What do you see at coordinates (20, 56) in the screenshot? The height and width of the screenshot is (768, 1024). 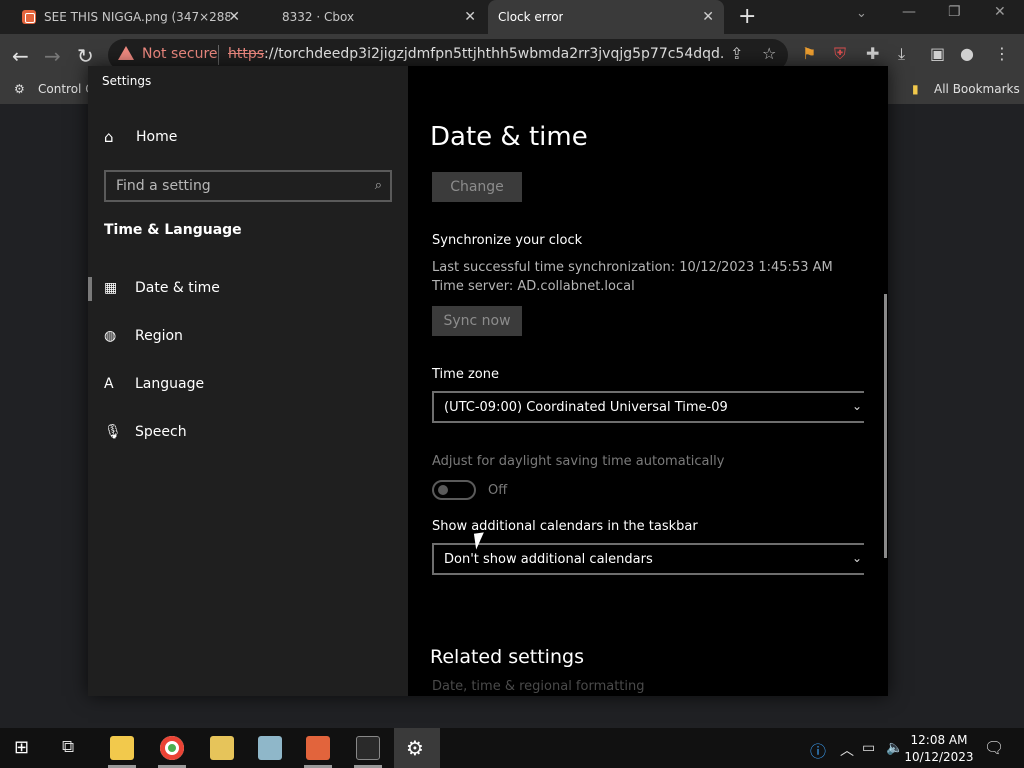 I see `back-icon: ←` at bounding box center [20, 56].